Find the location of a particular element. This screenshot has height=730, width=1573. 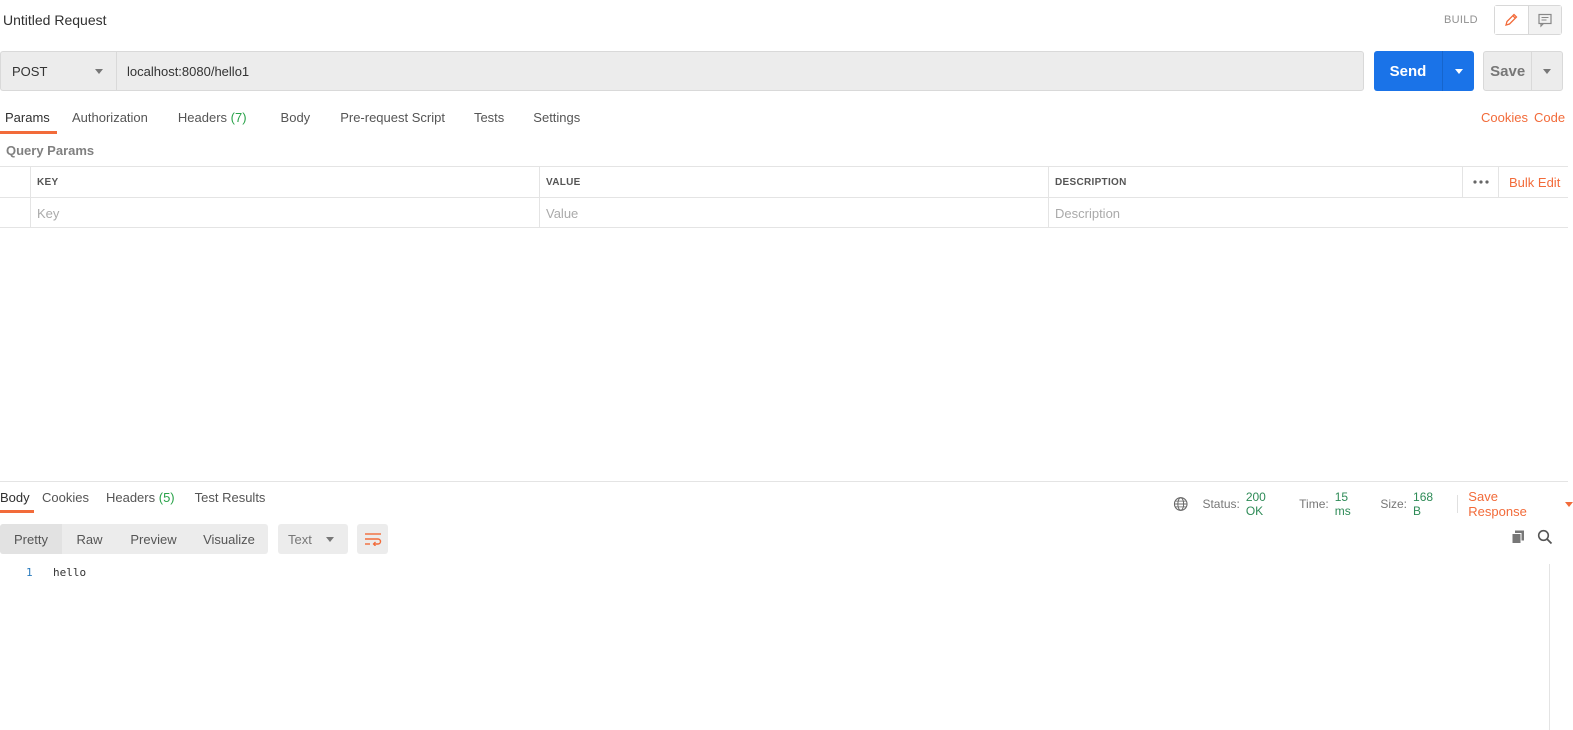

edit-mode-button is located at coordinates (1511, 20).